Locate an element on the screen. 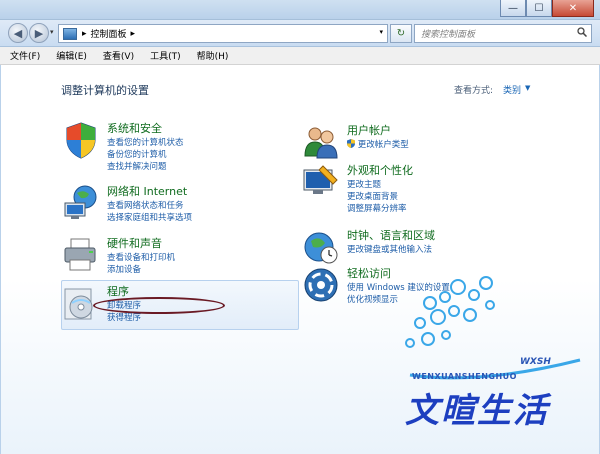 The height and width of the screenshot is (454, 600). caption-buttons: — ☐ ✕ is located at coordinates (547, 8).